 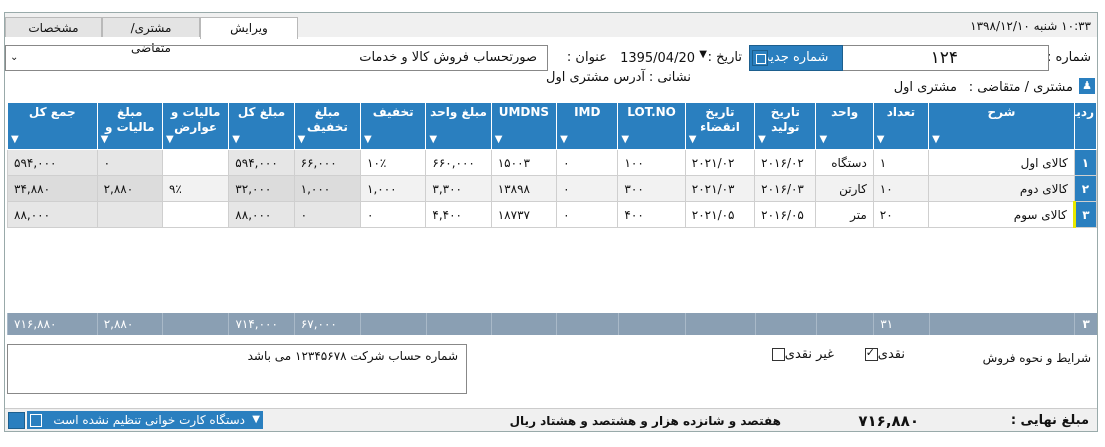 What do you see at coordinates (785, 126) in the screenshot?
I see `col-header: تاریخ تولید ▼` at bounding box center [785, 126].